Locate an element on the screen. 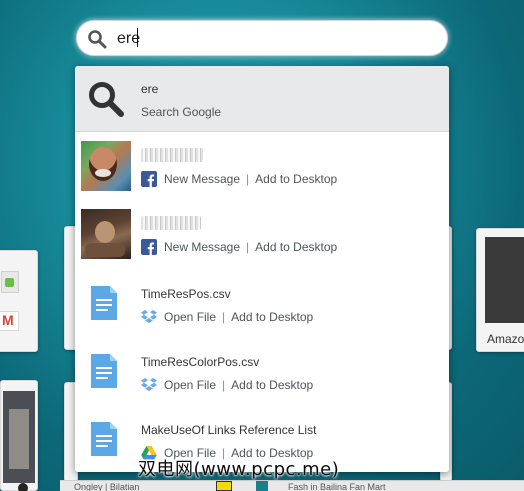 This screenshot has height=491, width=524. search-input is located at coordinates (272, 39).